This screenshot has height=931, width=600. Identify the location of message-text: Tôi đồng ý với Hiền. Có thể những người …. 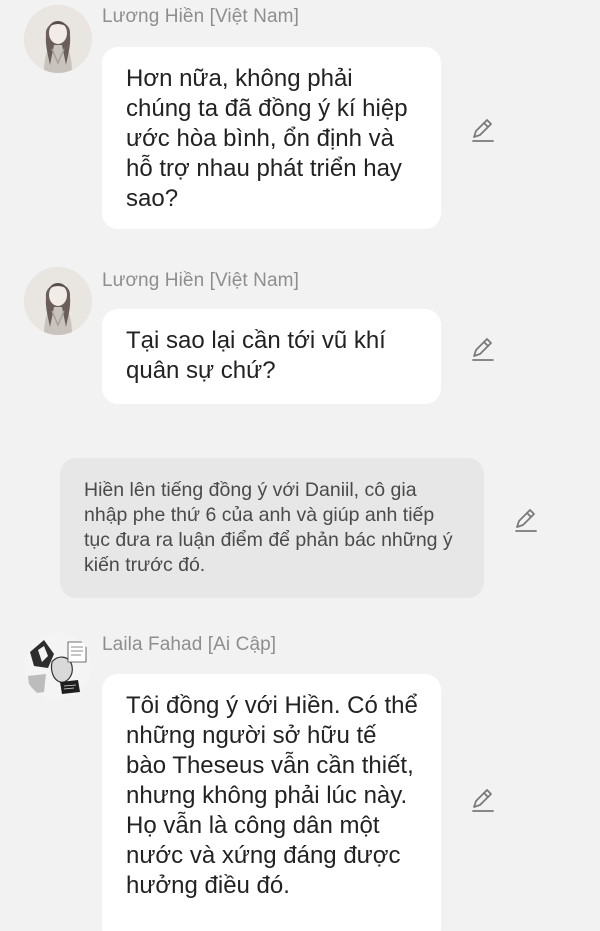
(272, 795).